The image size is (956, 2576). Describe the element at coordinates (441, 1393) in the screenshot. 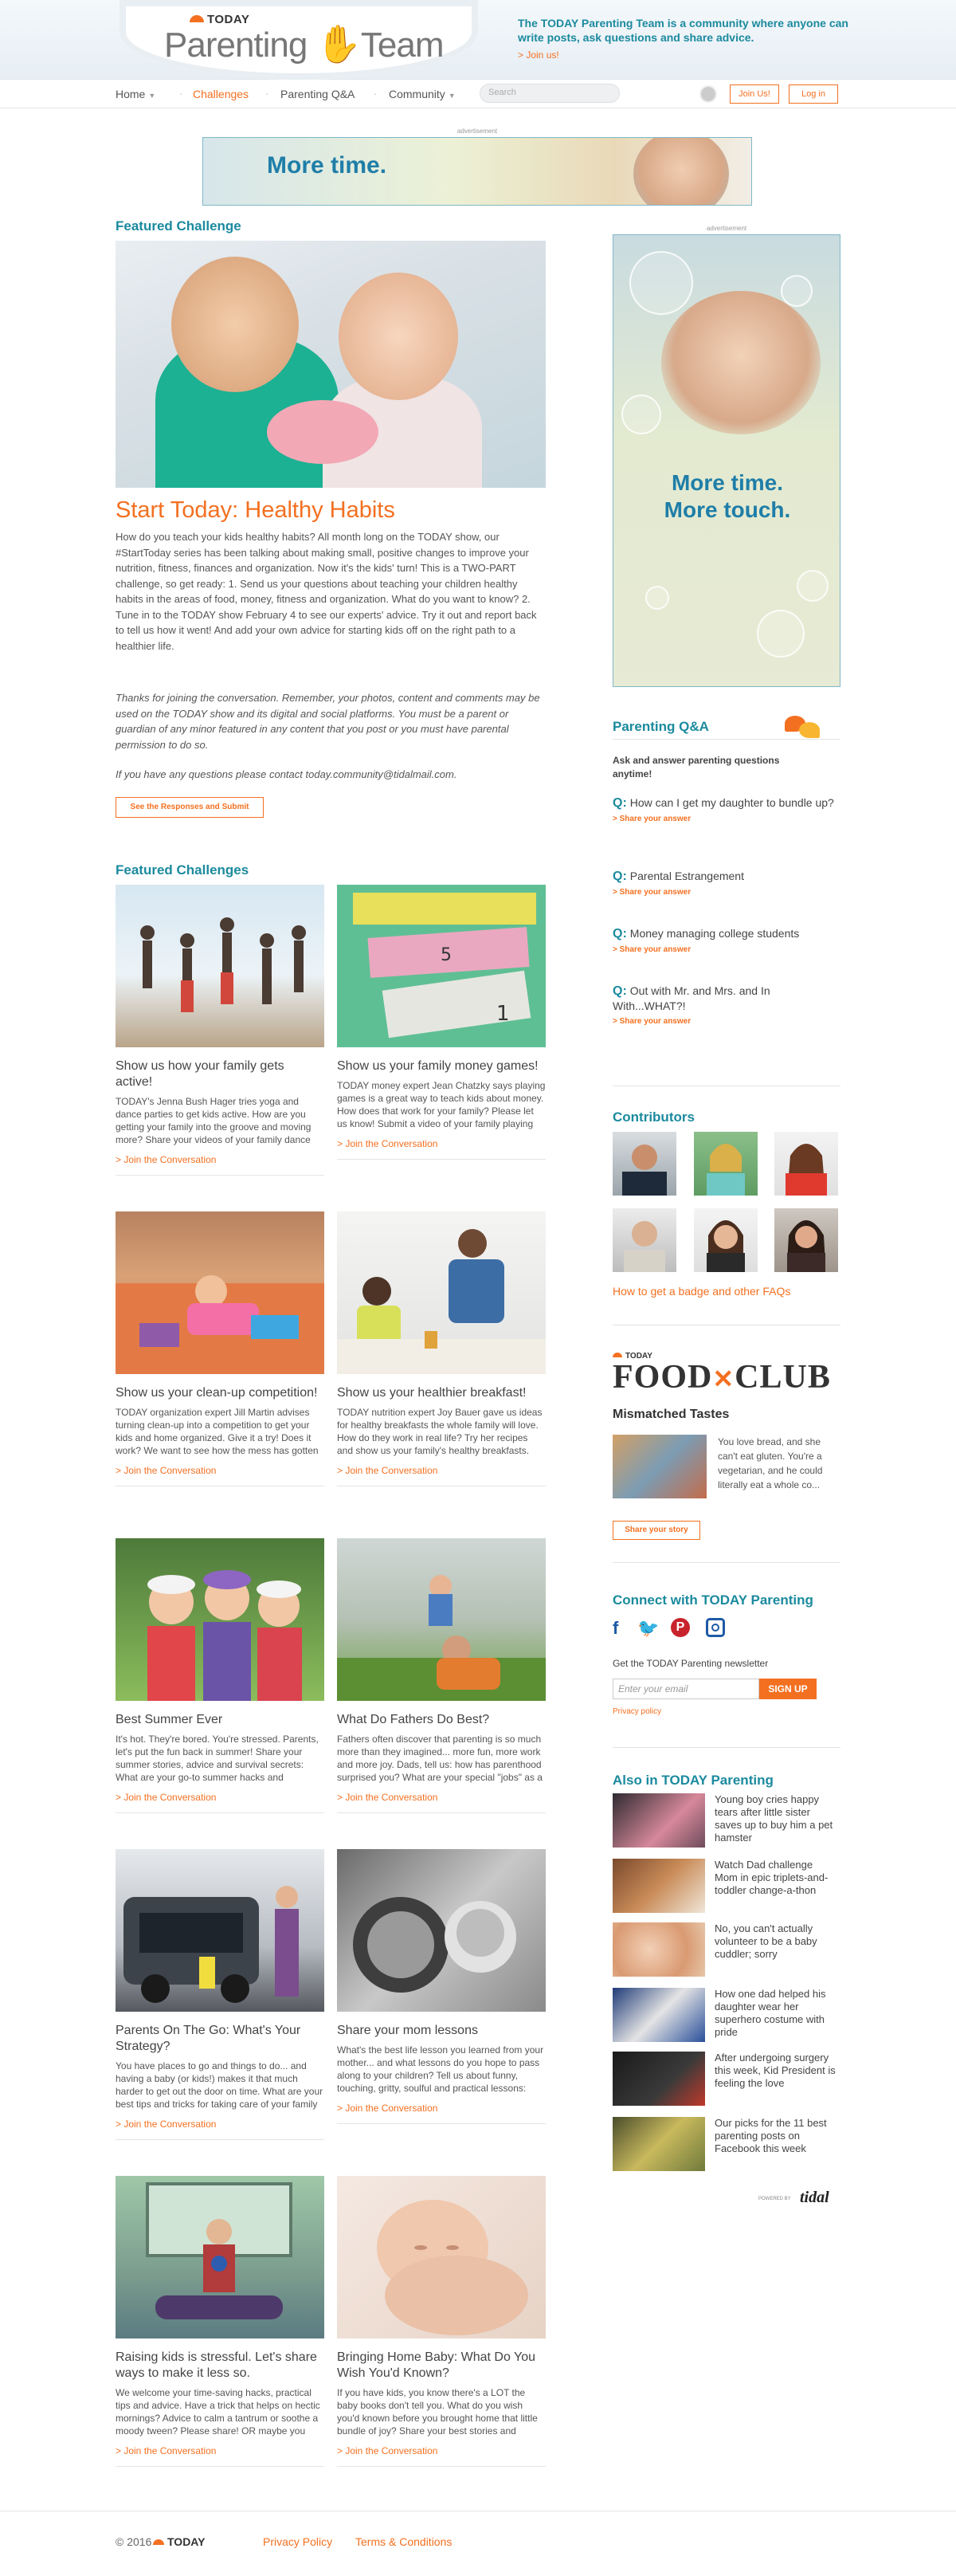

I see `challenge-title: Show us your healthier breakfast!` at that location.